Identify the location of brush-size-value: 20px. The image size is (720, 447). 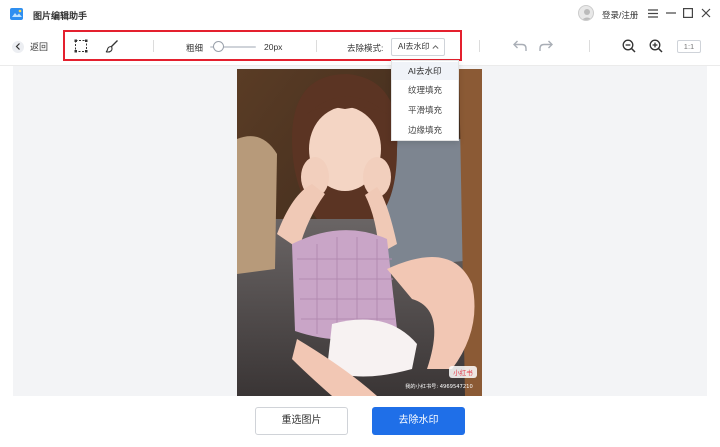
(273, 47).